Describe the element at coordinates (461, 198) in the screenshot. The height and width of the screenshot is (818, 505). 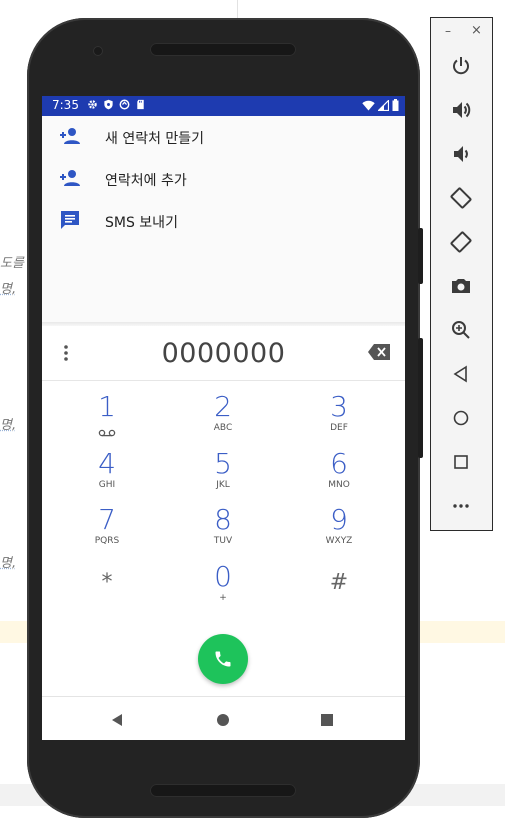
I see `rotate-left-icon` at that location.